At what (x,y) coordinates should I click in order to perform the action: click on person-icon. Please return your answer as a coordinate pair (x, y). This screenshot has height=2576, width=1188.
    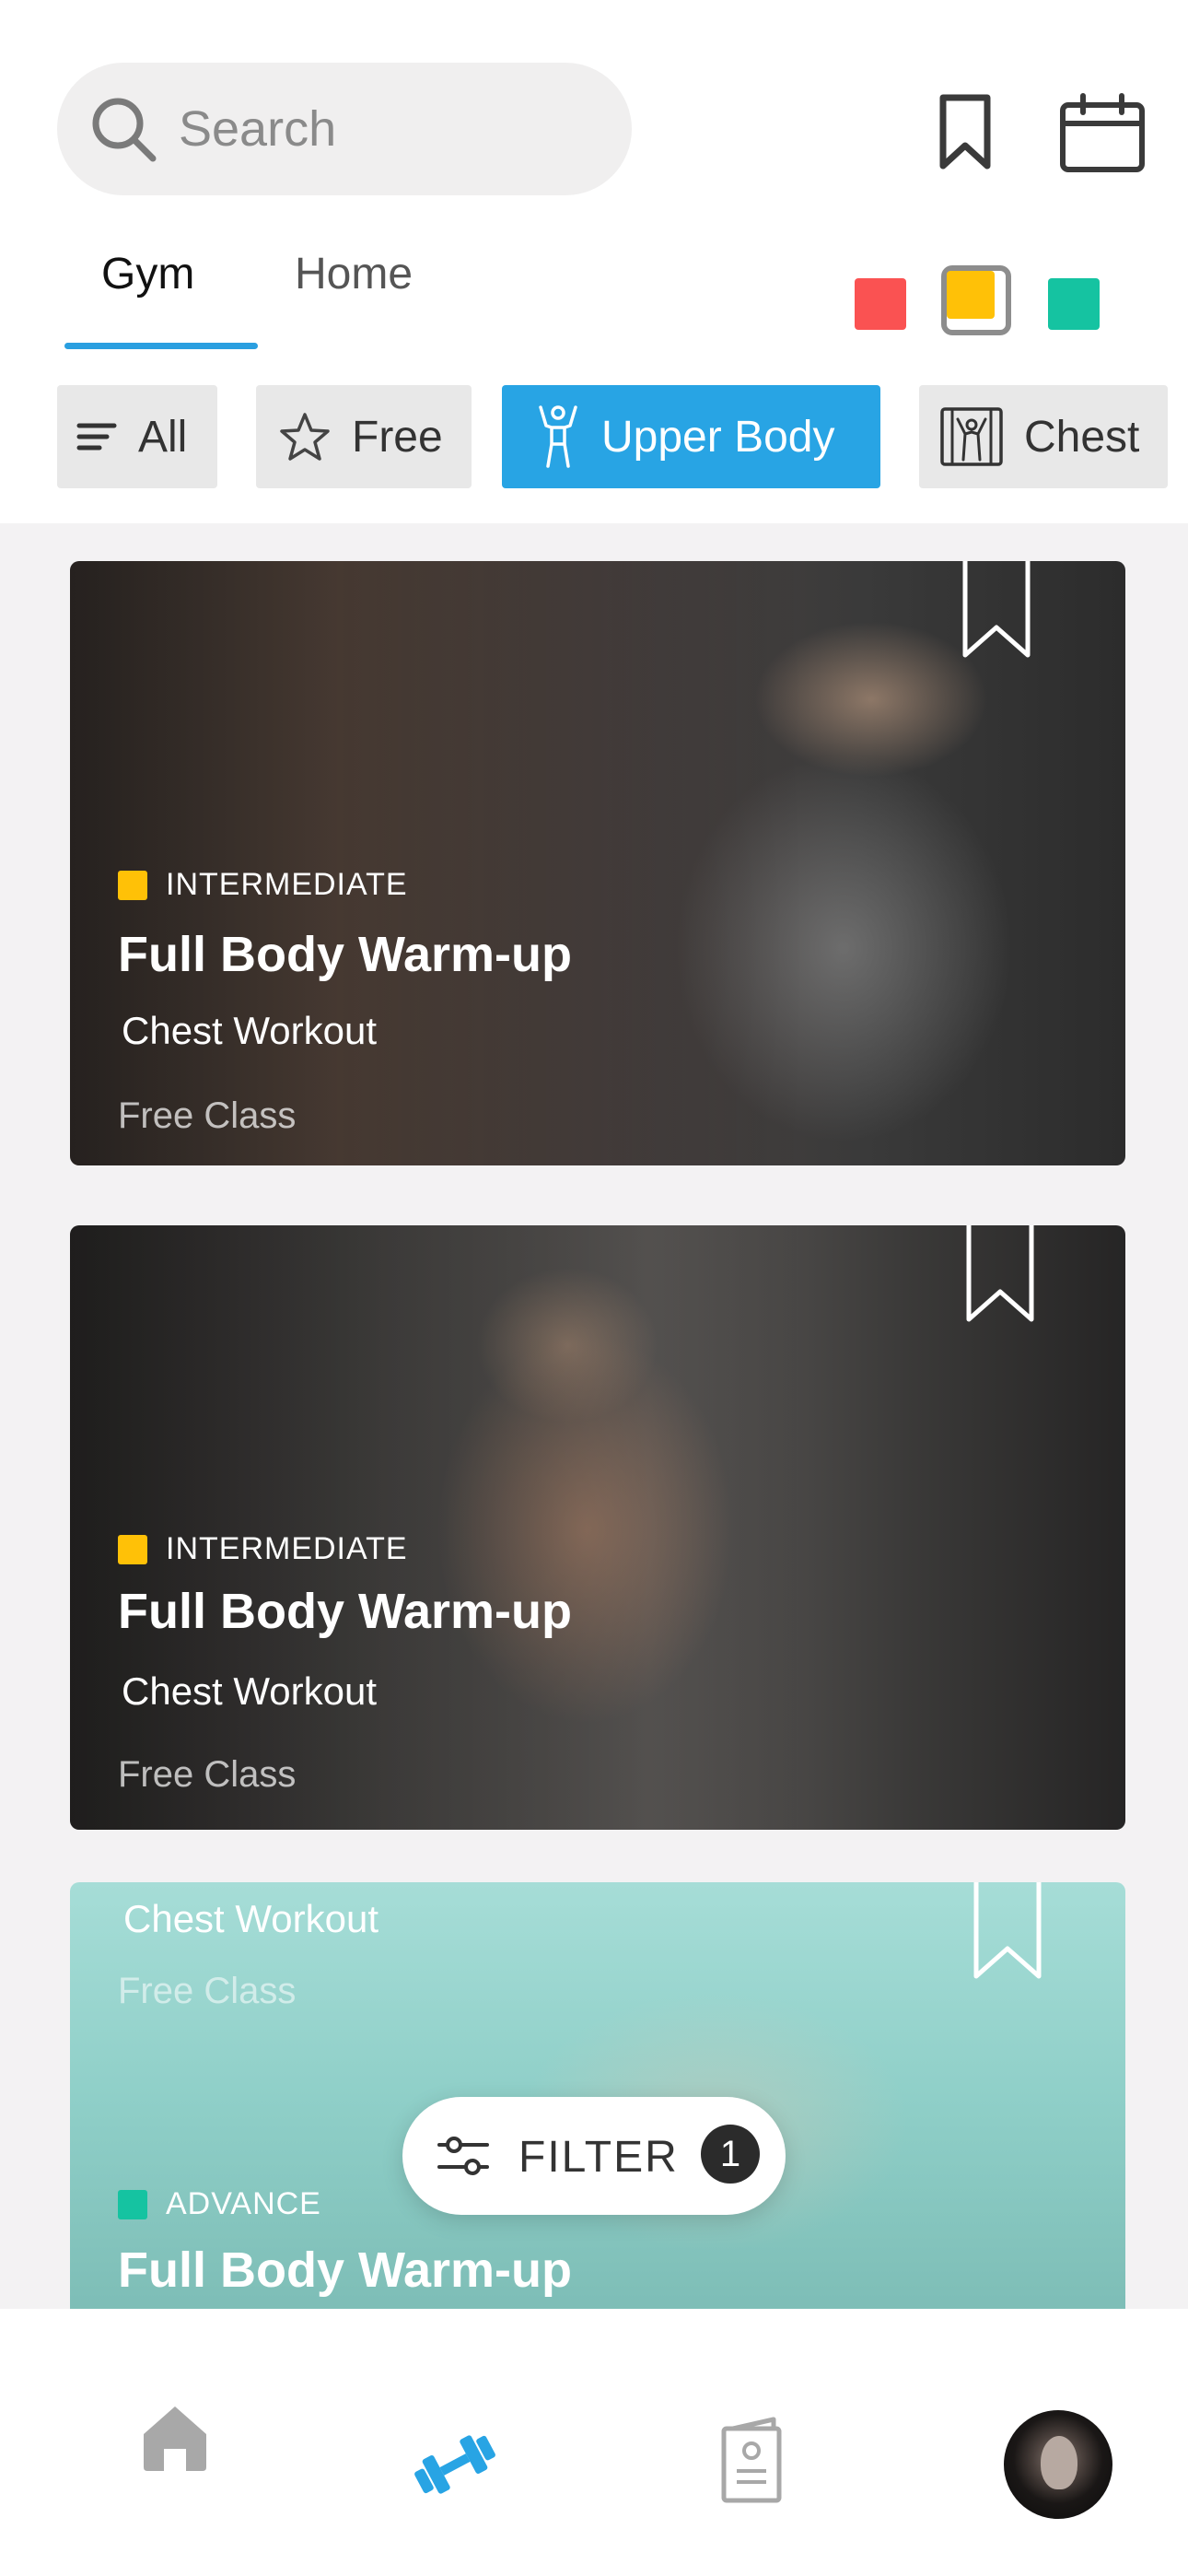
    Looking at the image, I should click on (558, 436).